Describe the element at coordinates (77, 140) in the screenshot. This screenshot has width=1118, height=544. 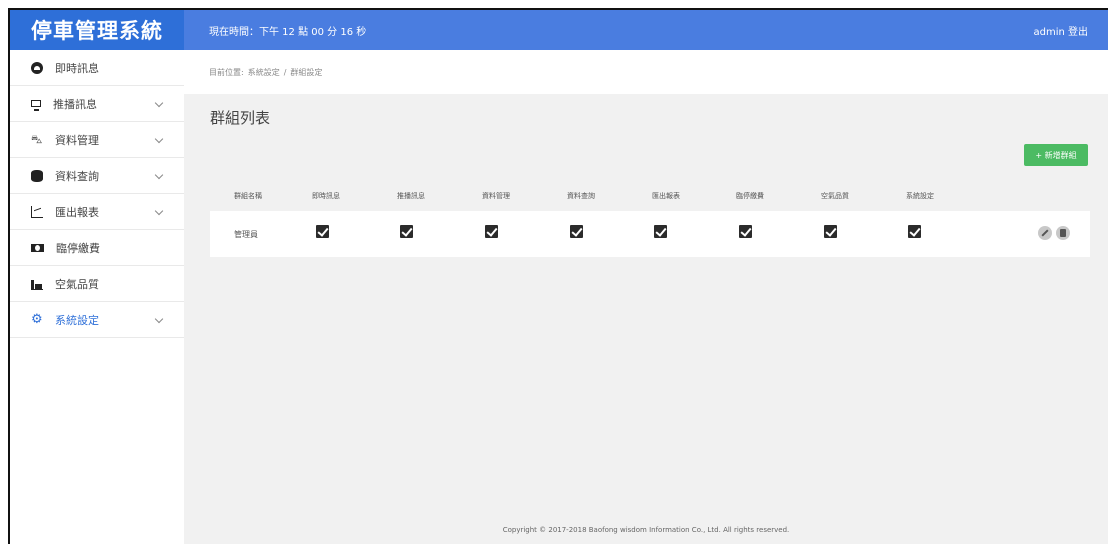
I see `sidebar-item-label: 資料管理` at that location.